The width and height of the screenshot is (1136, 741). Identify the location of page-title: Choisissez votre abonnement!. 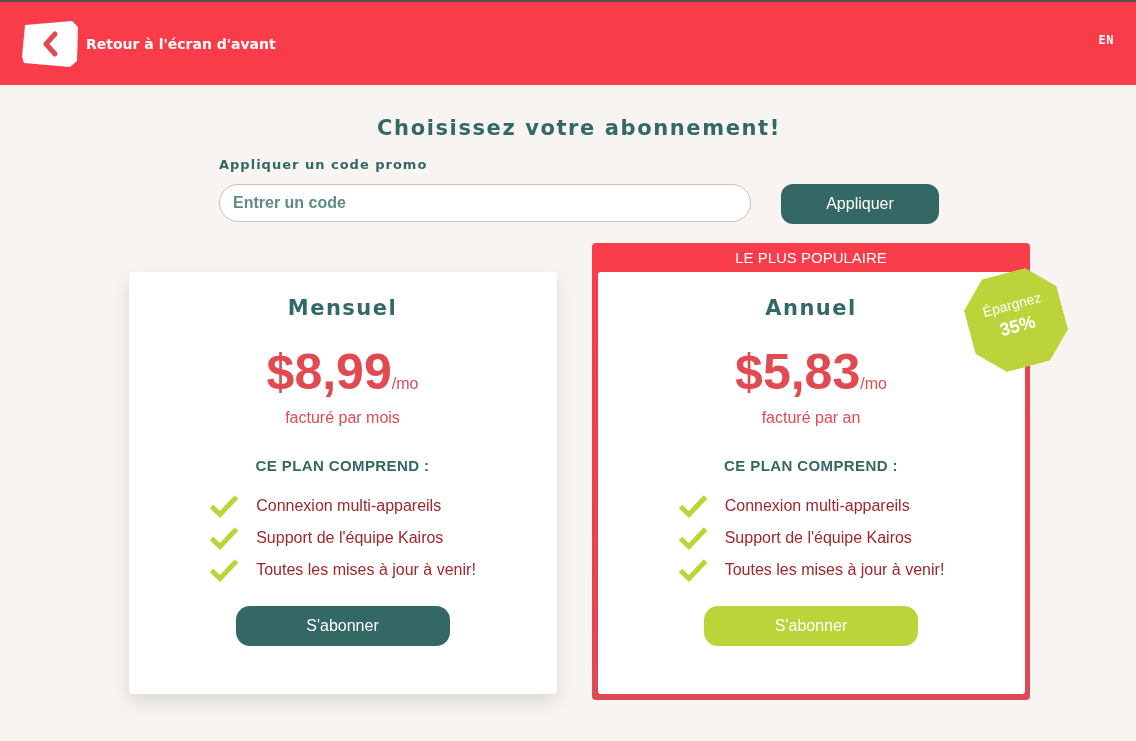
(579, 128).